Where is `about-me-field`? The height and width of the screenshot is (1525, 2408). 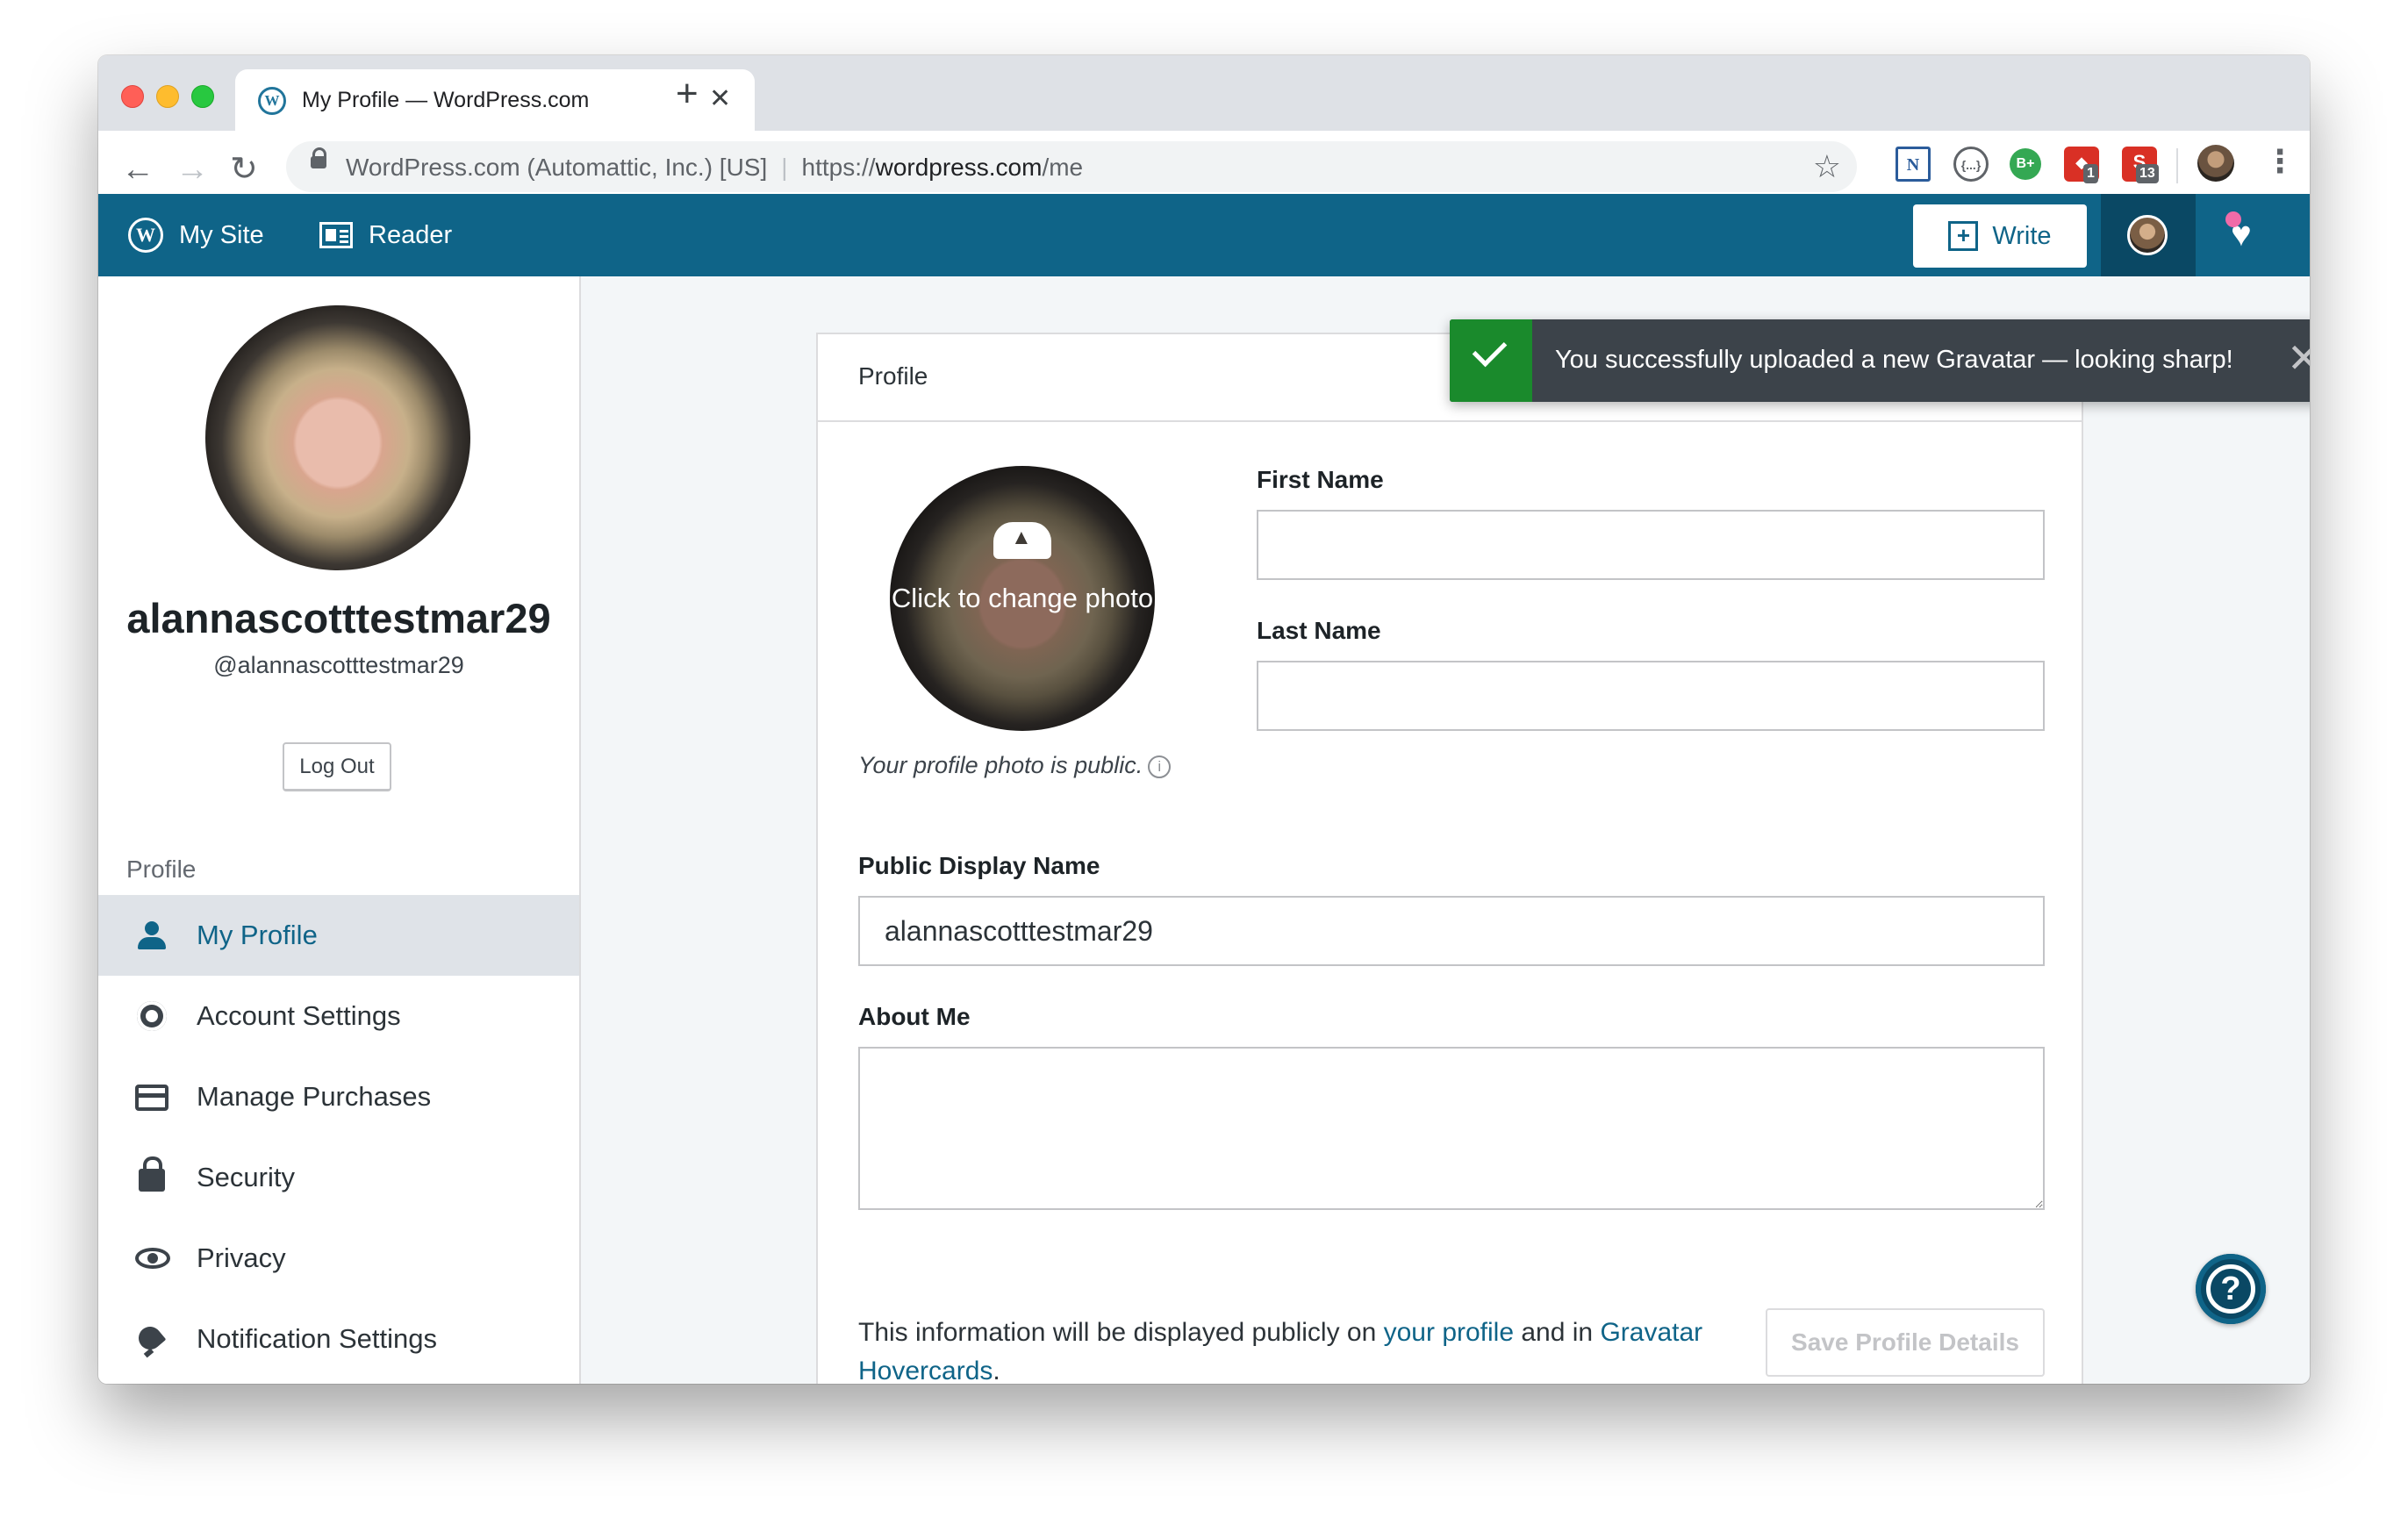 about-me-field is located at coordinates (1451, 1129).